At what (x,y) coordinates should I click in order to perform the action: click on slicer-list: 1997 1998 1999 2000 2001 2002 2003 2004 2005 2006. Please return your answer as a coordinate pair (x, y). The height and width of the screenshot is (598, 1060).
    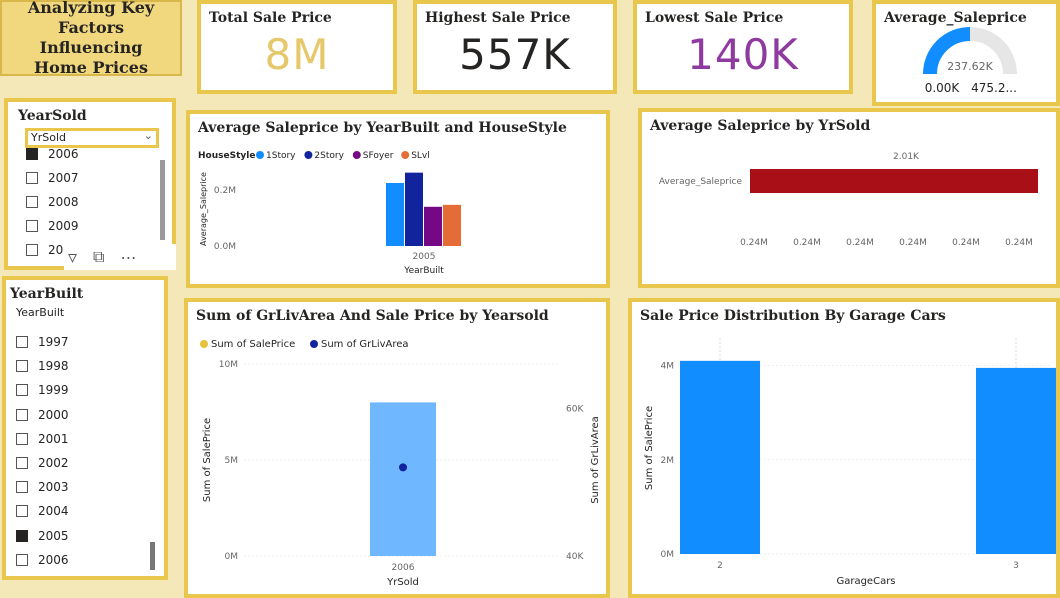
    Looking at the image, I should click on (86, 446).